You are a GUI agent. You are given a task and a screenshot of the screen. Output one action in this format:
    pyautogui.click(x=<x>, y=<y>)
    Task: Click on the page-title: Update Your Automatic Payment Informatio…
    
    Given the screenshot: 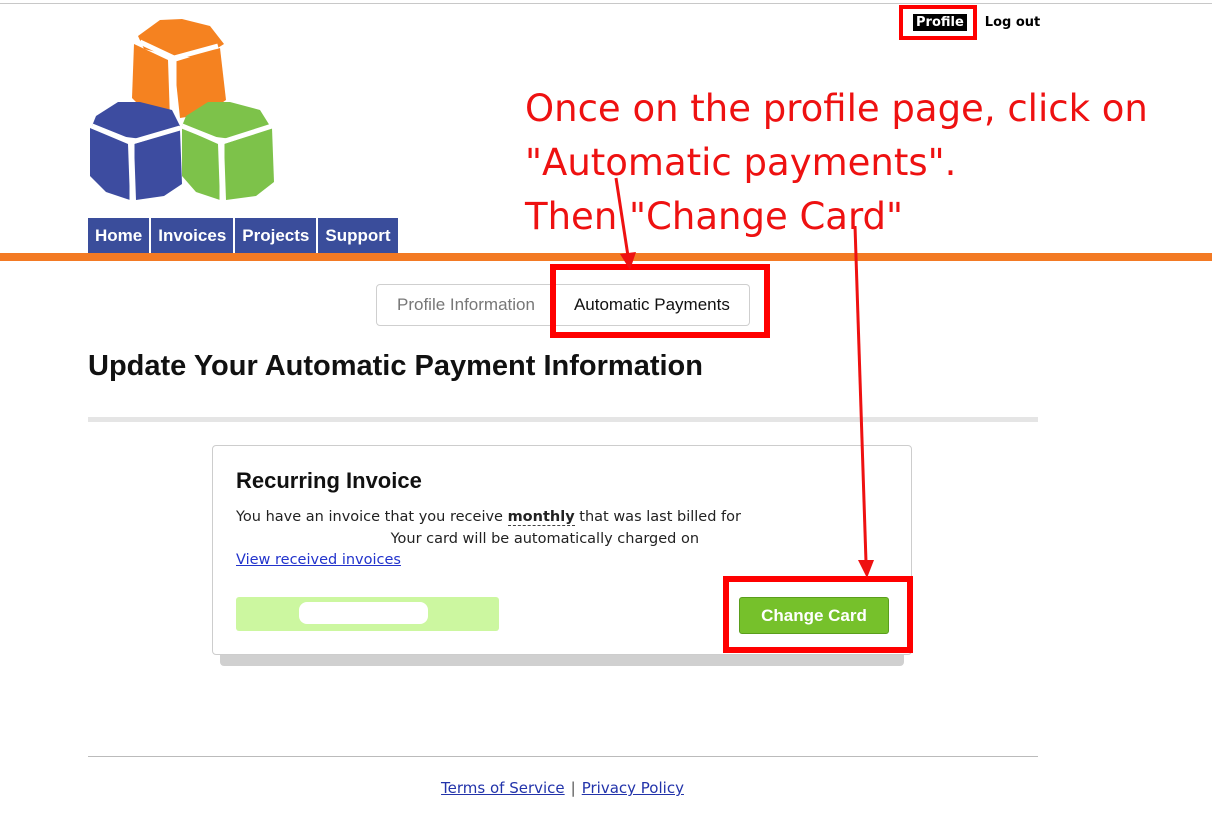 What is the action you would take?
    pyautogui.click(x=395, y=366)
    